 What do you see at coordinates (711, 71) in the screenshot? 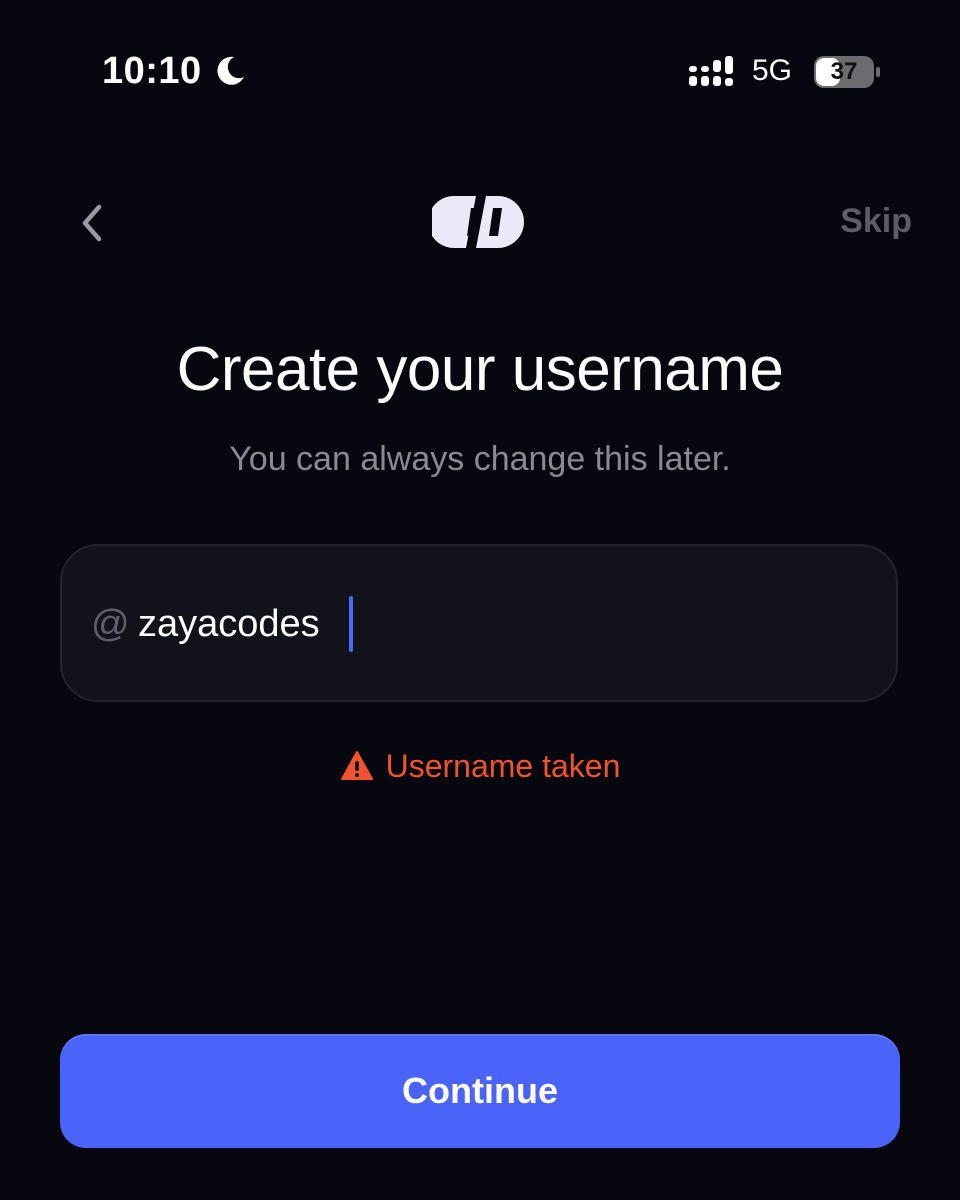
I see `signal-icon` at bounding box center [711, 71].